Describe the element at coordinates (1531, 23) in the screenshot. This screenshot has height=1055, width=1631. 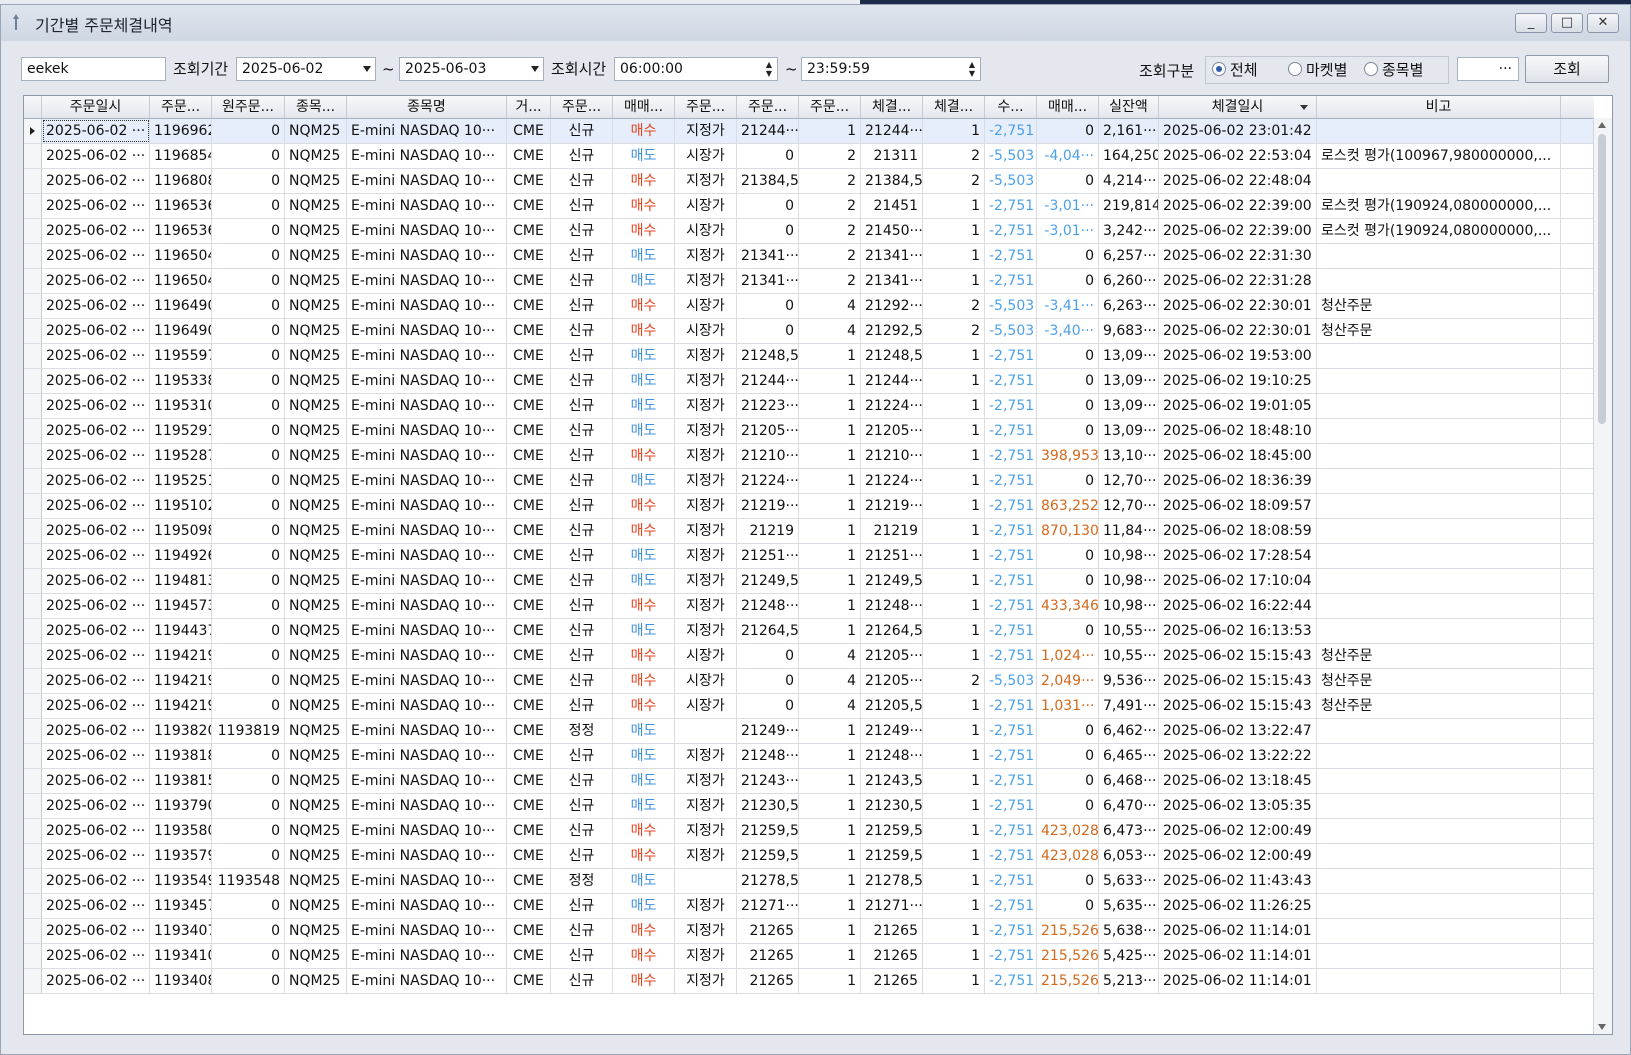
I see `minimize-button: _` at that location.